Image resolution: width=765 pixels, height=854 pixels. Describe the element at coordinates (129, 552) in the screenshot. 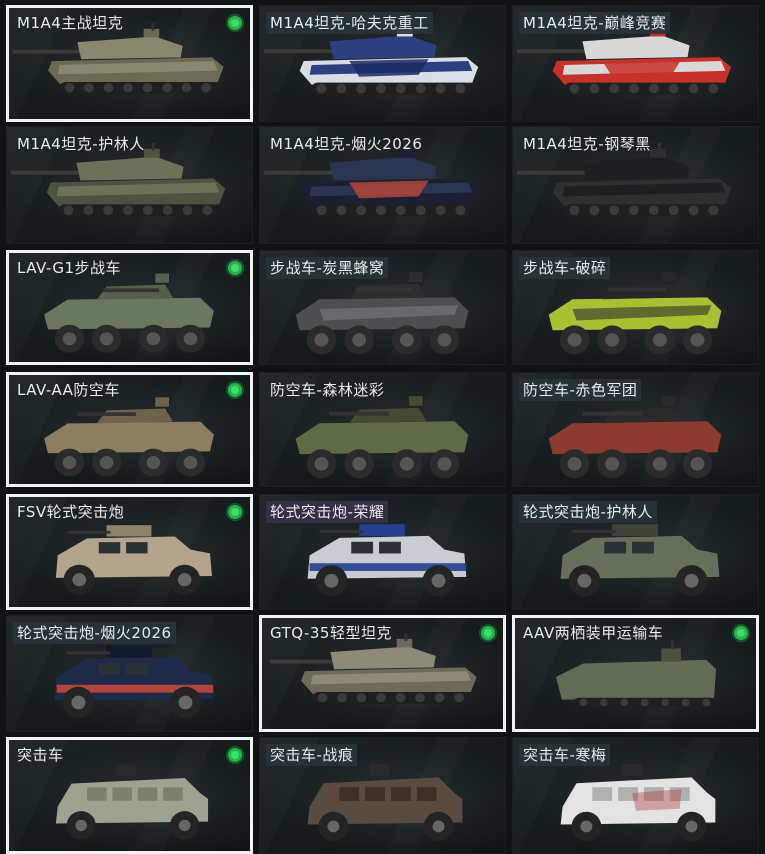

I see `vehicle-card: FSV轮式突击炮` at that location.